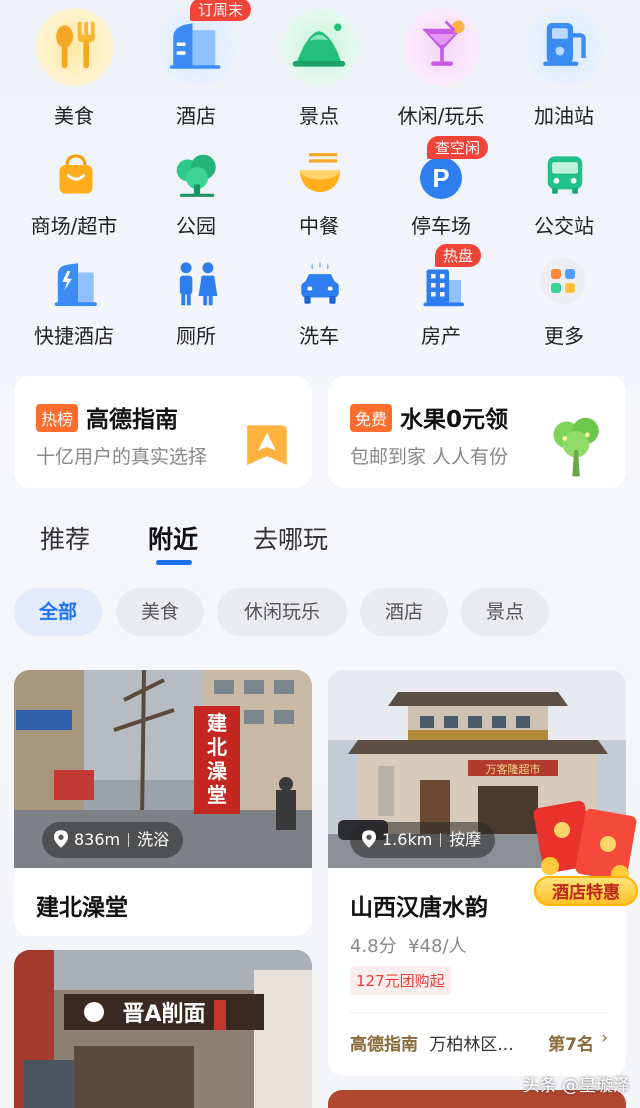 Image resolution: width=640 pixels, height=1108 pixels. Describe the element at coordinates (196, 226) in the screenshot. I see `shortcut-label: 公园` at that location.